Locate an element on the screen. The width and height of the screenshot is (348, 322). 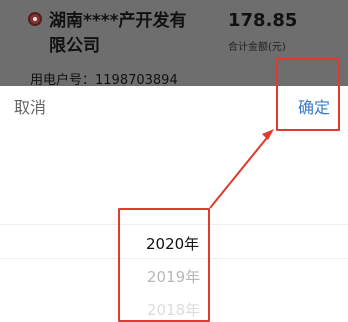
total-amount-label: 合计金额(元) is located at coordinates (257, 47).